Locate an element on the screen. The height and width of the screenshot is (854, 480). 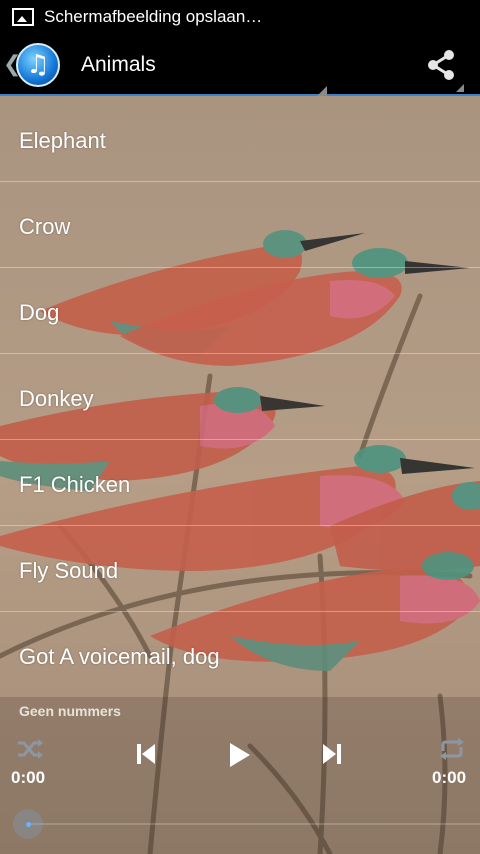
image-icon is located at coordinates (23, 17).